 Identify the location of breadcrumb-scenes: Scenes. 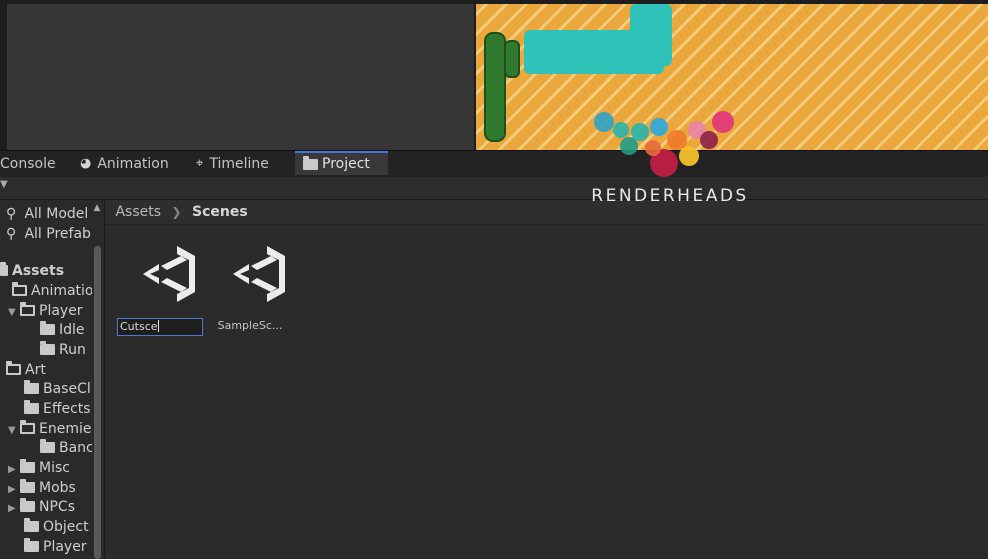
(220, 212).